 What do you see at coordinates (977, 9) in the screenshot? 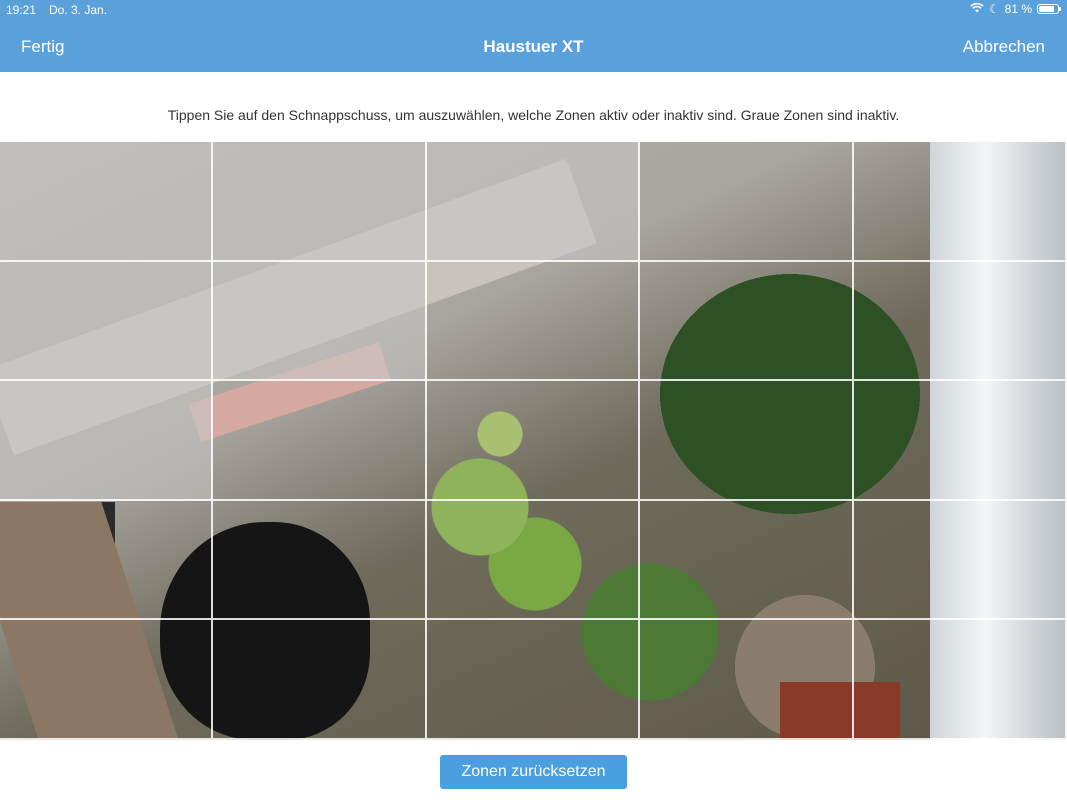
I see `wifi-icon` at bounding box center [977, 9].